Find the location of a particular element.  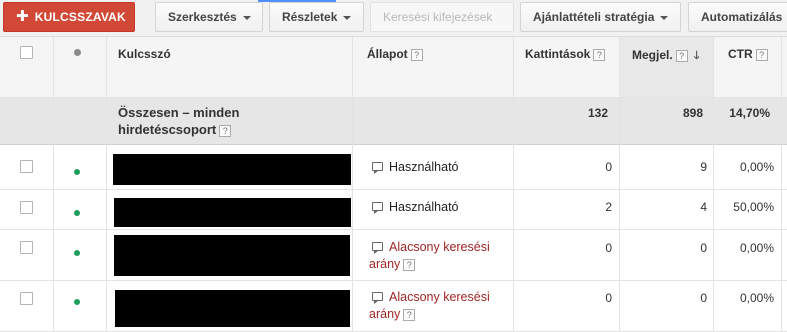

row-ctr: 50,00% is located at coordinates (753, 207).